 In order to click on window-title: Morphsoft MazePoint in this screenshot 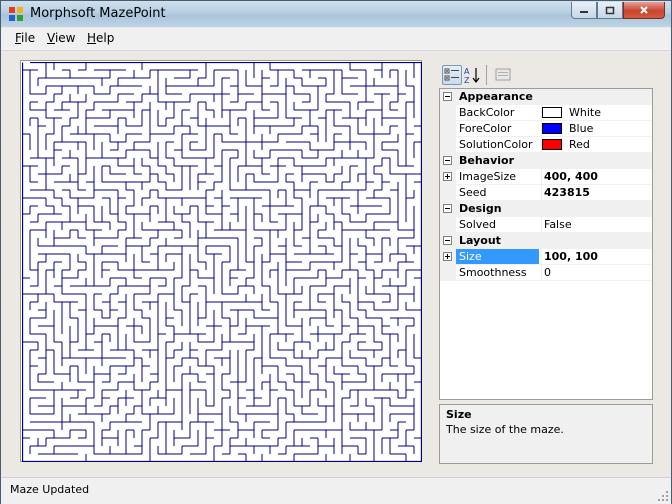, I will do `click(98, 13)`.